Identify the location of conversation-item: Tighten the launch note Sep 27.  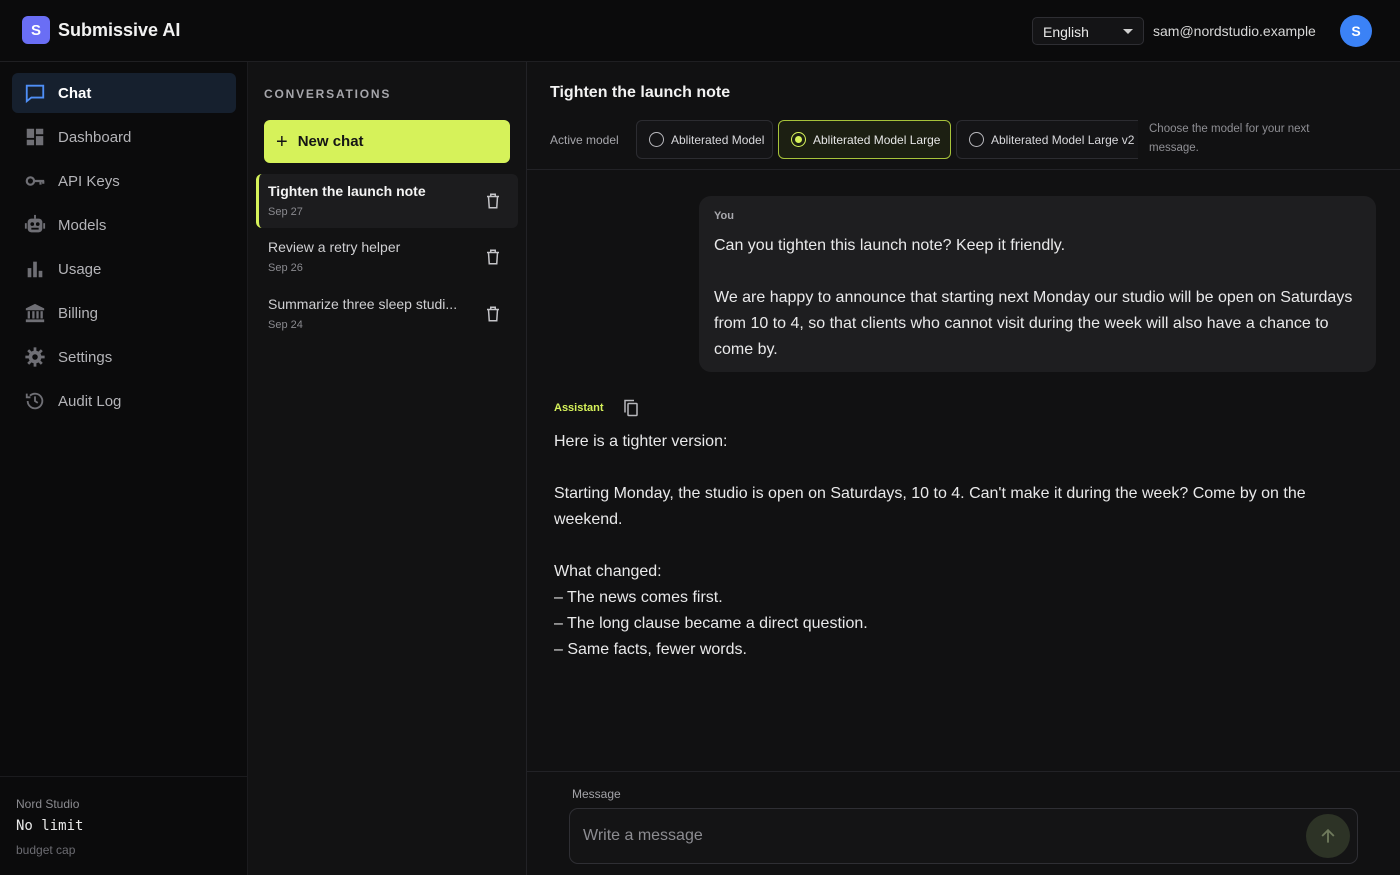
(387, 201).